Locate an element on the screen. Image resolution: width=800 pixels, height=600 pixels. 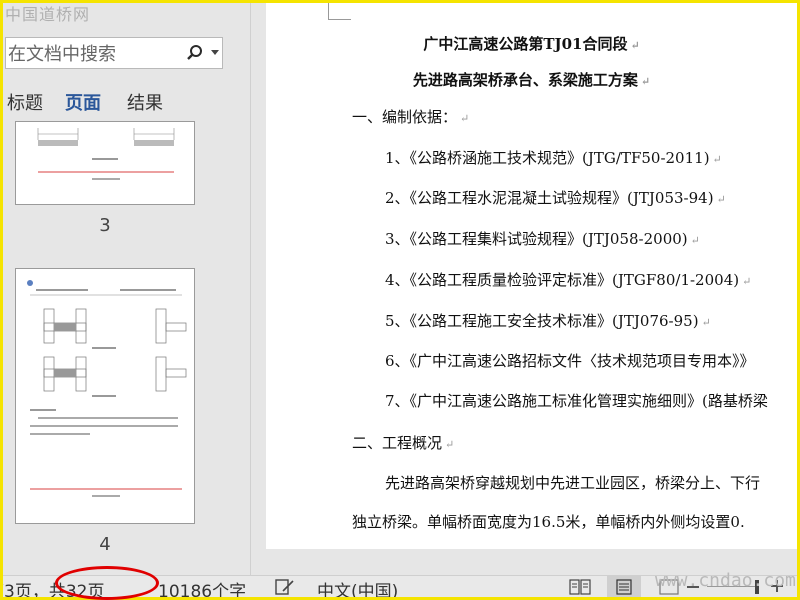
thumbnail-4-preview is located at coordinates (107, 388).